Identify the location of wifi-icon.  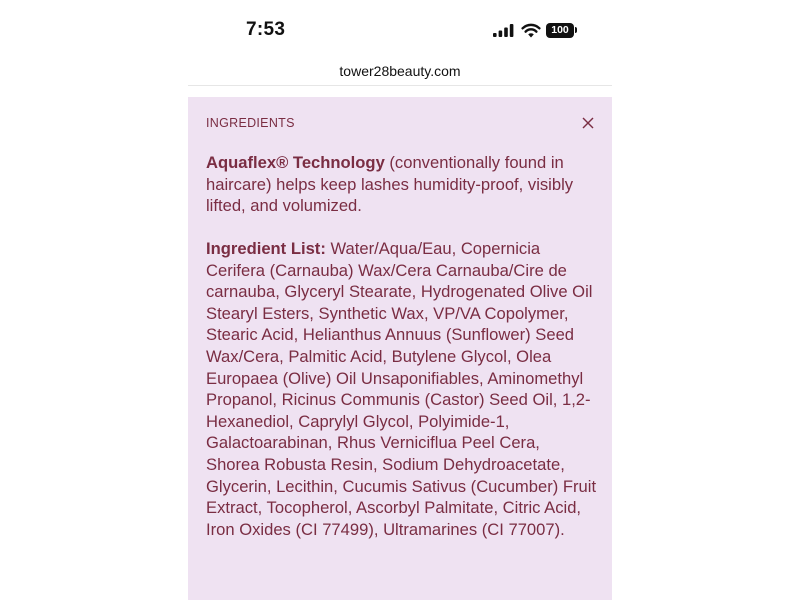
(531, 30).